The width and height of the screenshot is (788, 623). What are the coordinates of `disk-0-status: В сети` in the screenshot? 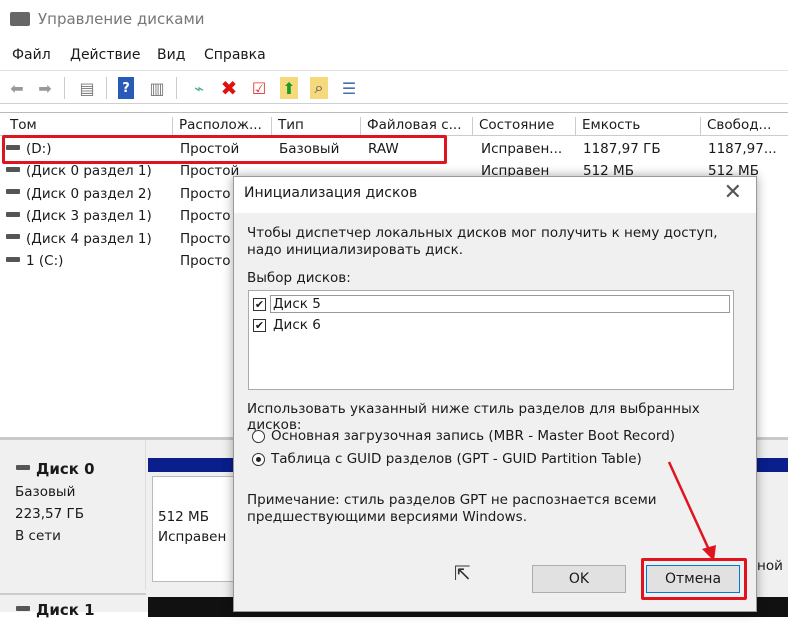 It's located at (38, 536).